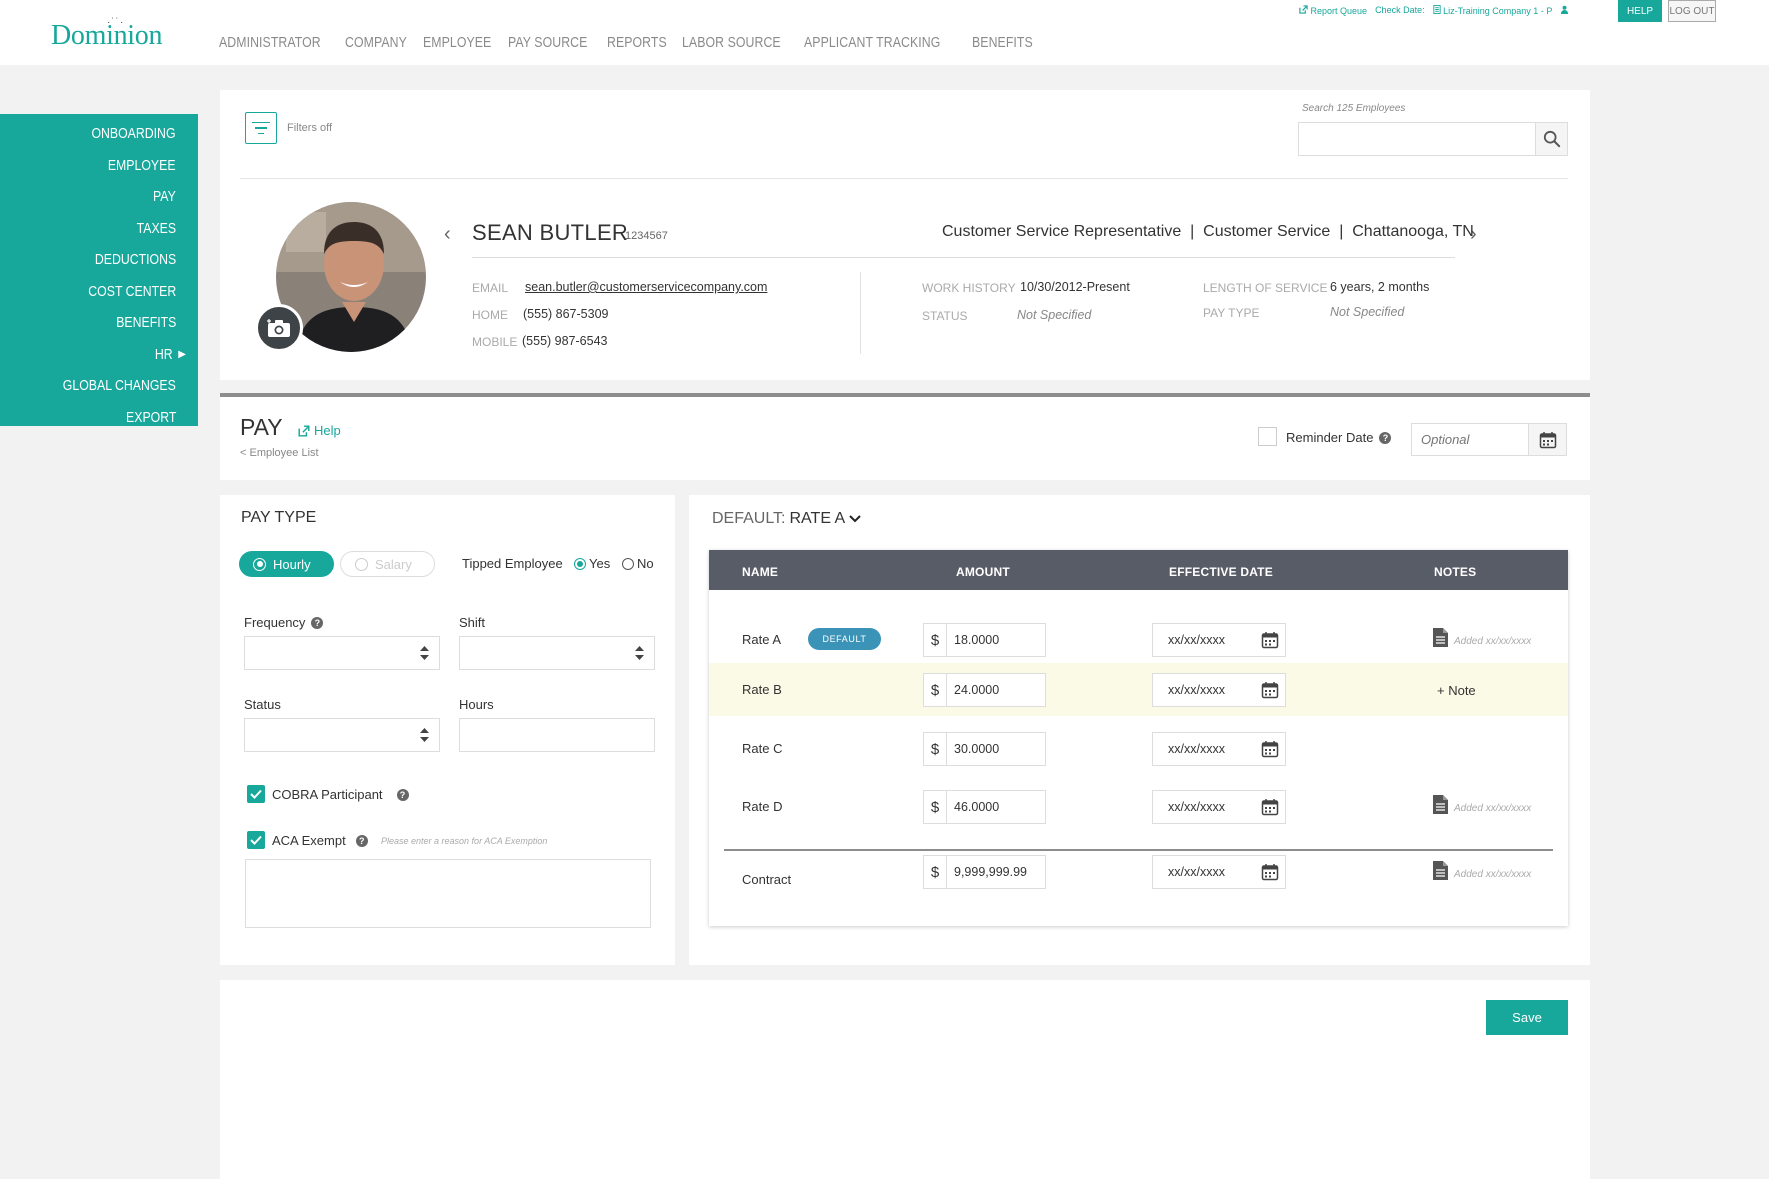 The width and height of the screenshot is (1769, 1179). Describe the element at coordinates (448, 893) in the screenshot. I see `aca-exemption-reason-textarea` at that location.